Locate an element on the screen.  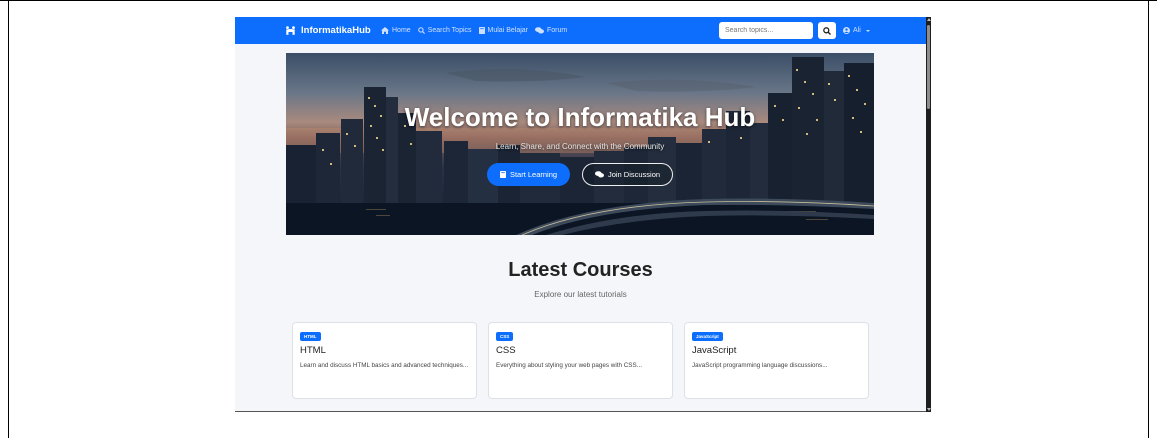
join-discussion-button: Join Discussion is located at coordinates (627, 174).